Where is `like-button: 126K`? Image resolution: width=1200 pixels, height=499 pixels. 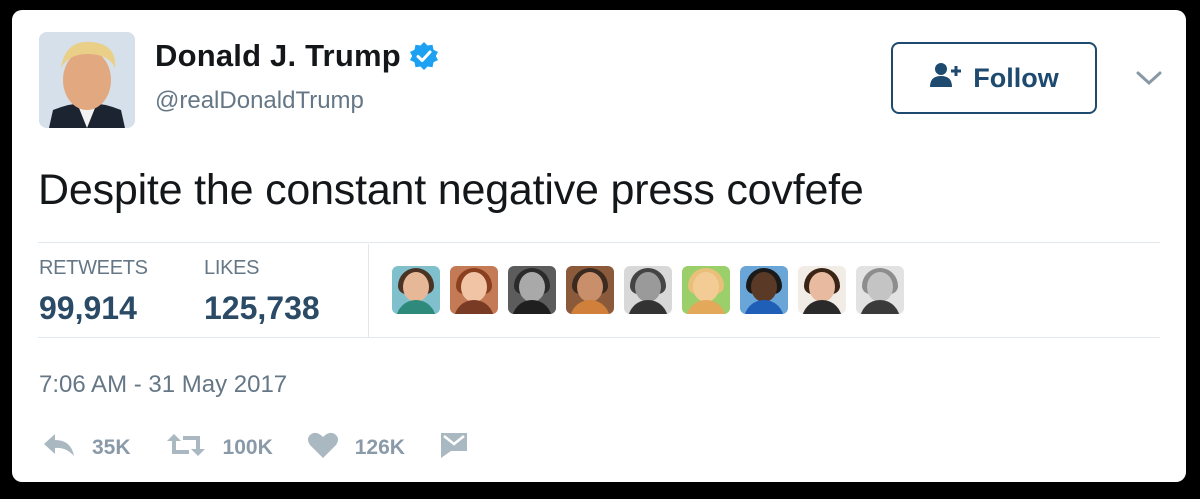 like-button: 126K is located at coordinates (356, 447).